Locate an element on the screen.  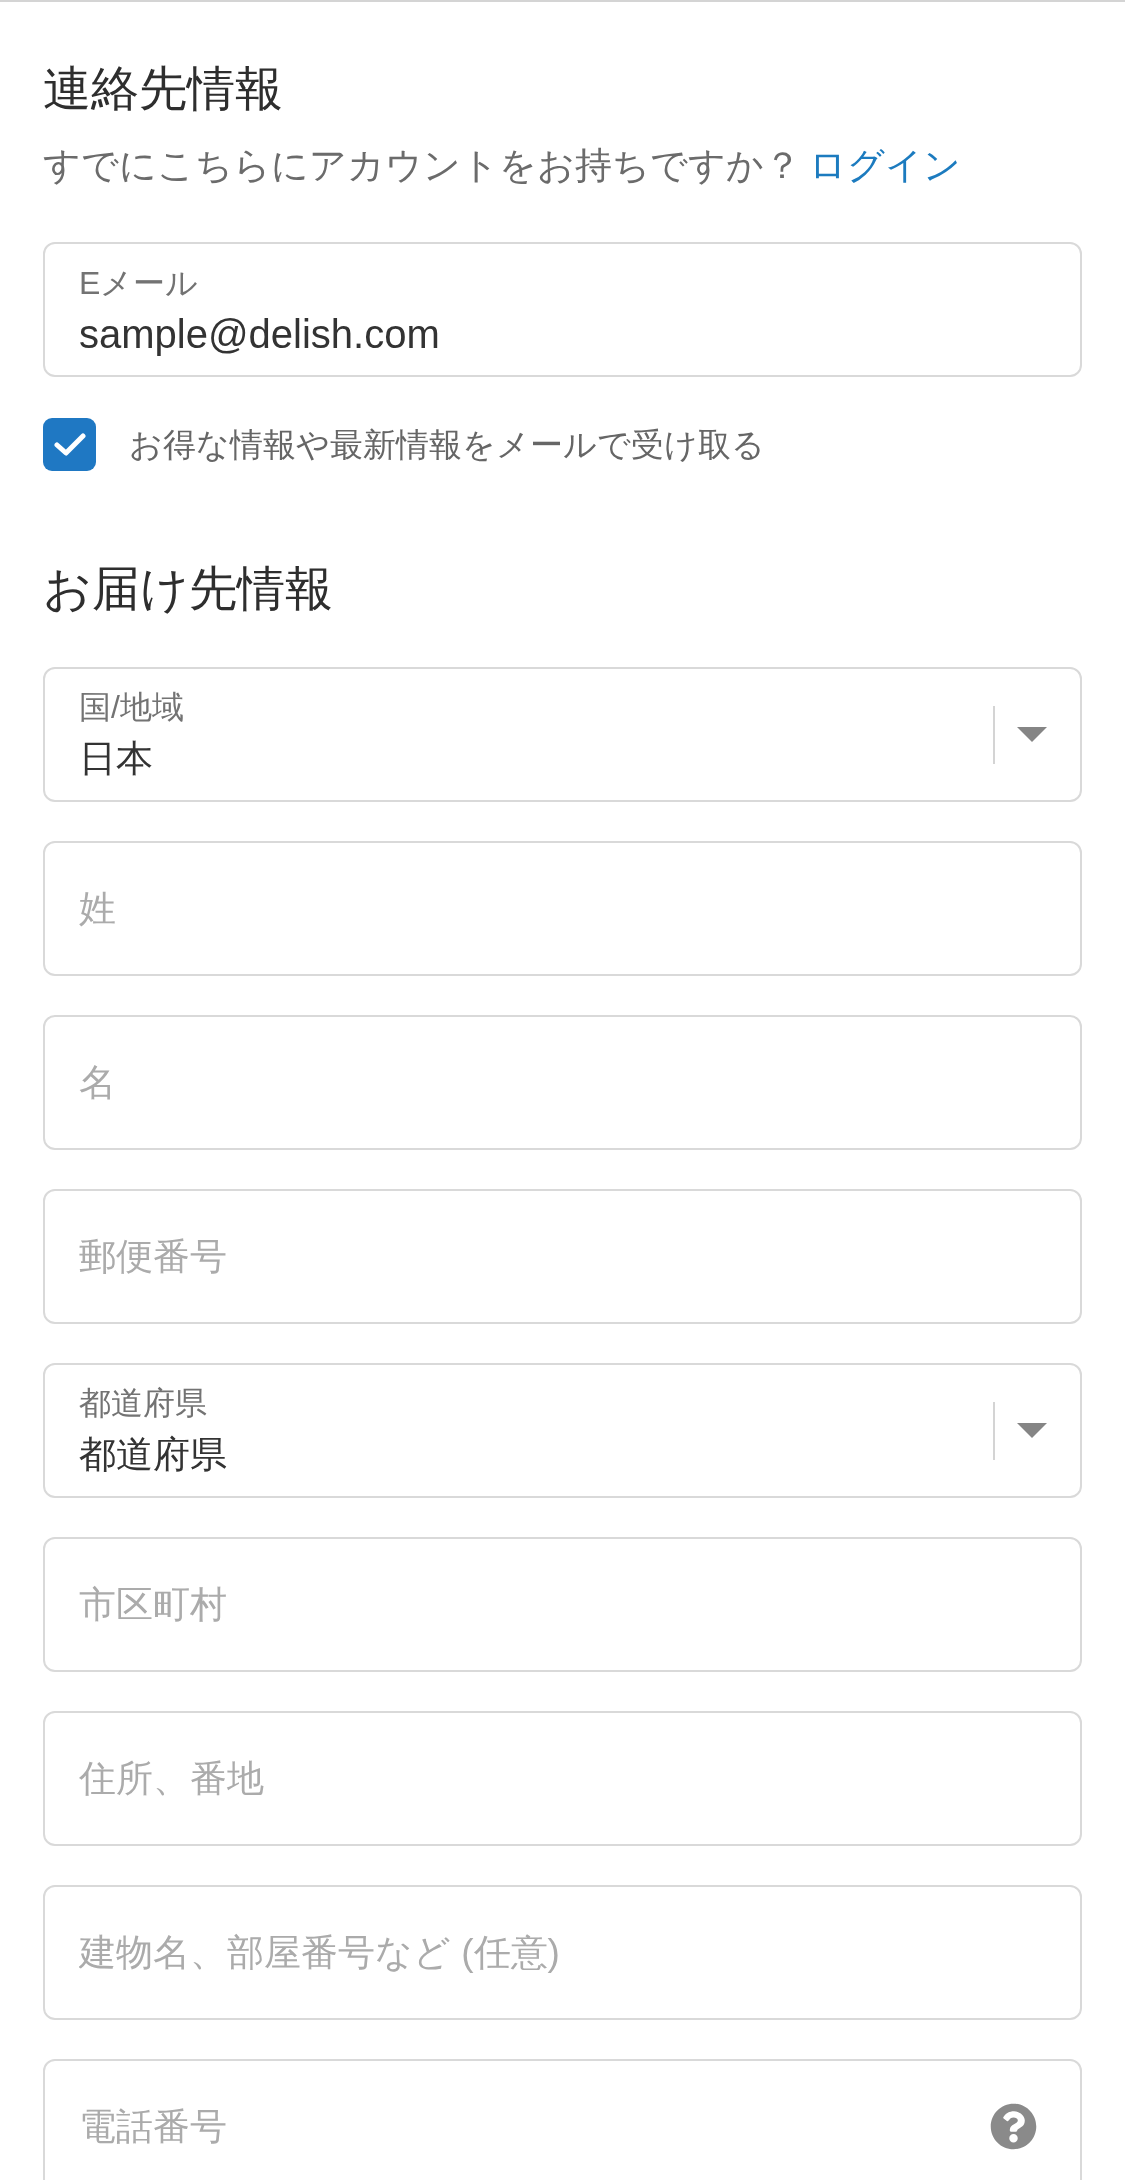
text-field: 郵便番号 is located at coordinates (562, 1256).